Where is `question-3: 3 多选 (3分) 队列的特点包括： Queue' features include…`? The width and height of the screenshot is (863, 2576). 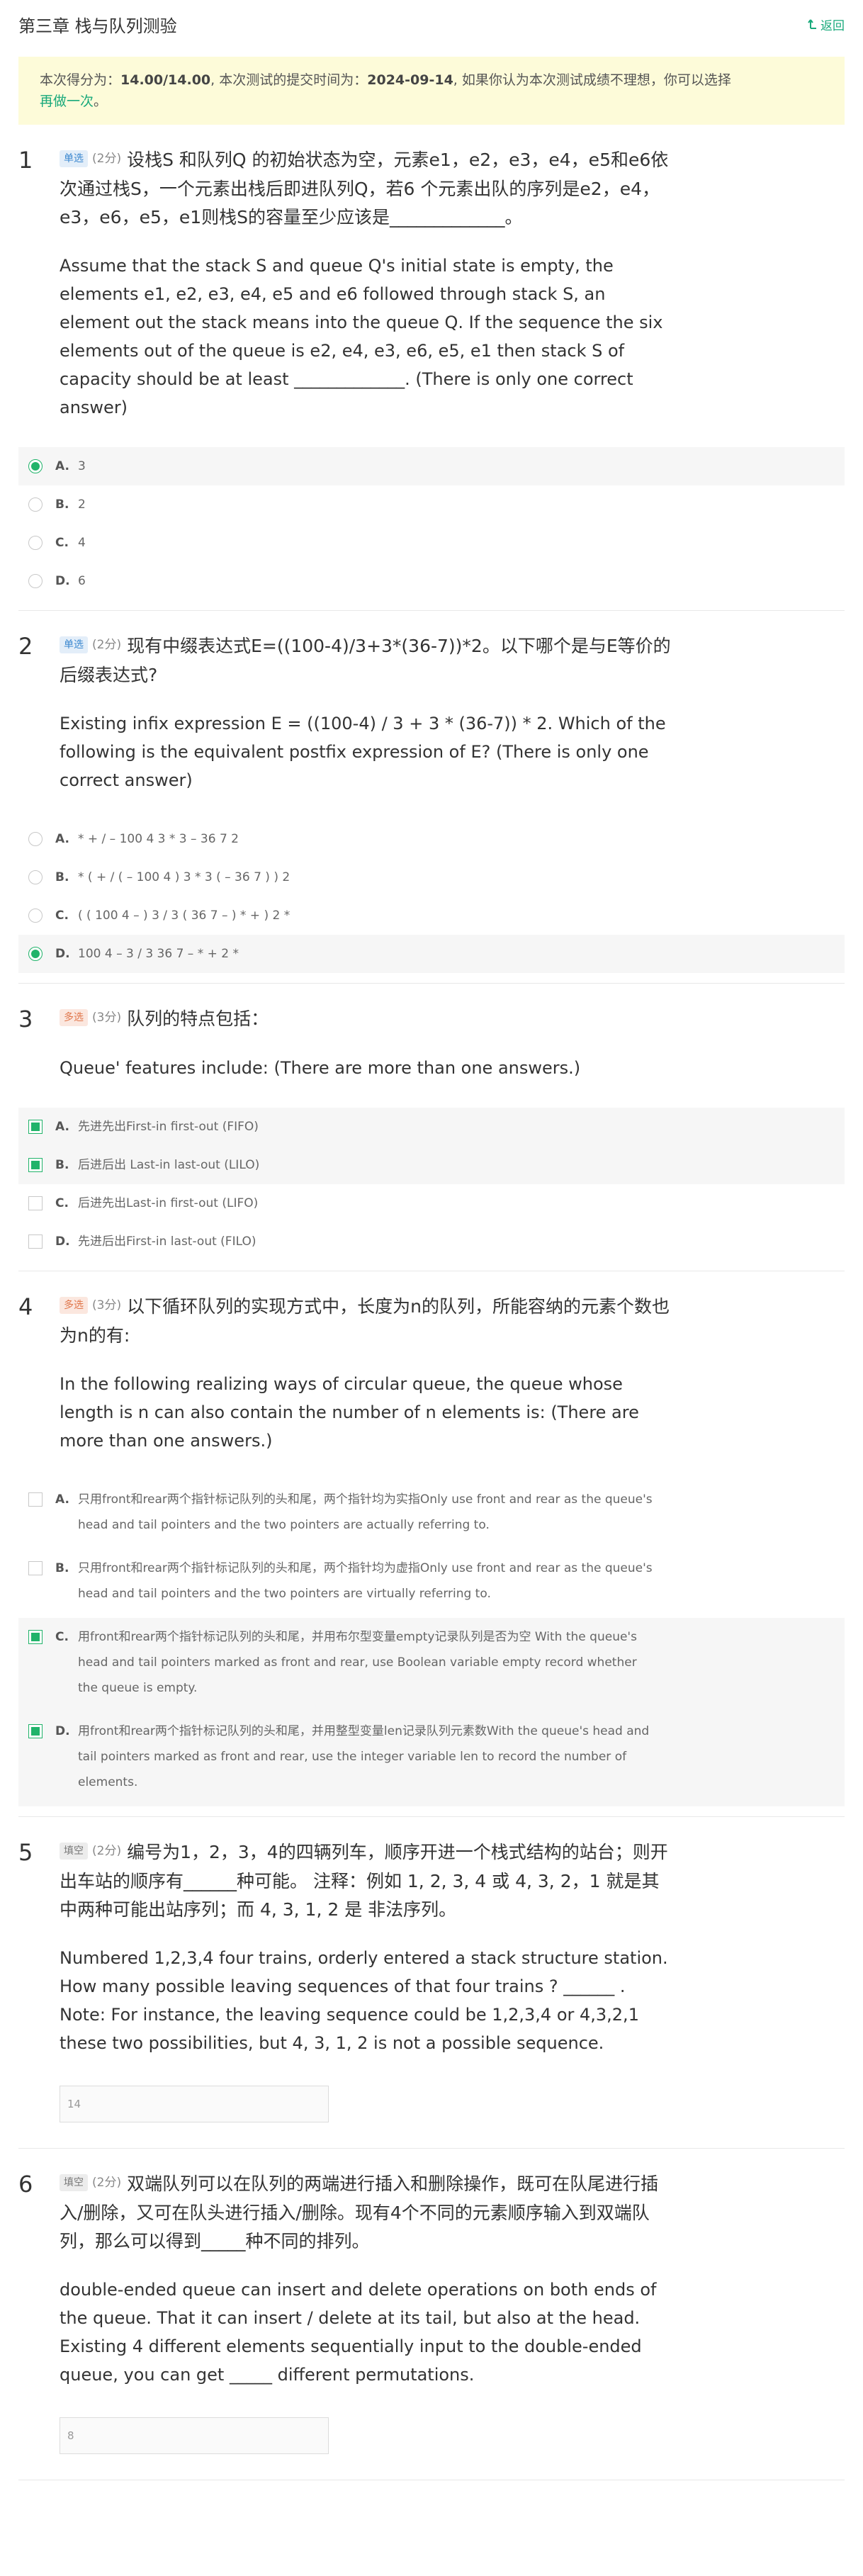
question-3: 3 多选 (3分) 队列的特点包括： Queue' features include… is located at coordinates (431, 1127).